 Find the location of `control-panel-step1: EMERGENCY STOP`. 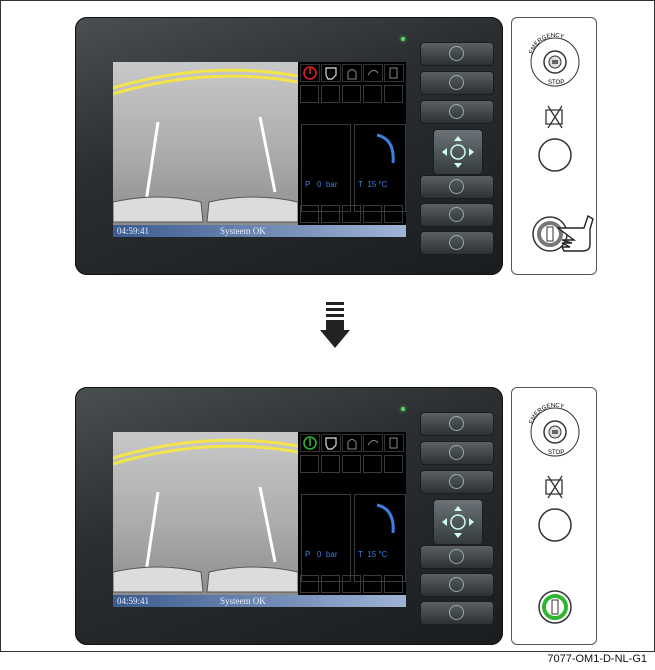

control-panel-step1: EMERGENCY STOP is located at coordinates (554, 146).